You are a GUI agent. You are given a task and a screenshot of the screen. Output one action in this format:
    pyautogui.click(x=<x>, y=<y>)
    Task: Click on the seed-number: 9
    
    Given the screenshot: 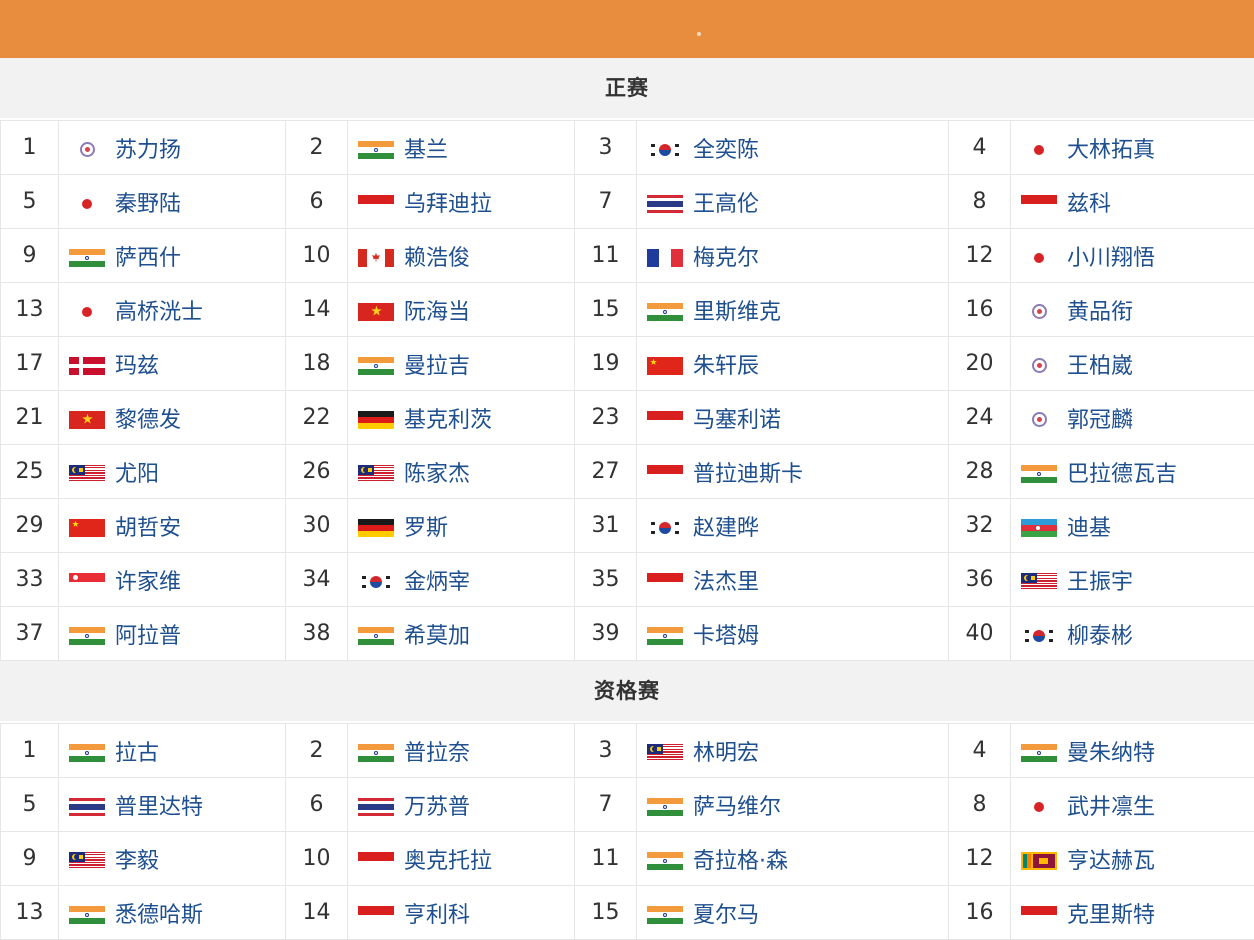 What is the action you would take?
    pyautogui.click(x=30, y=859)
    